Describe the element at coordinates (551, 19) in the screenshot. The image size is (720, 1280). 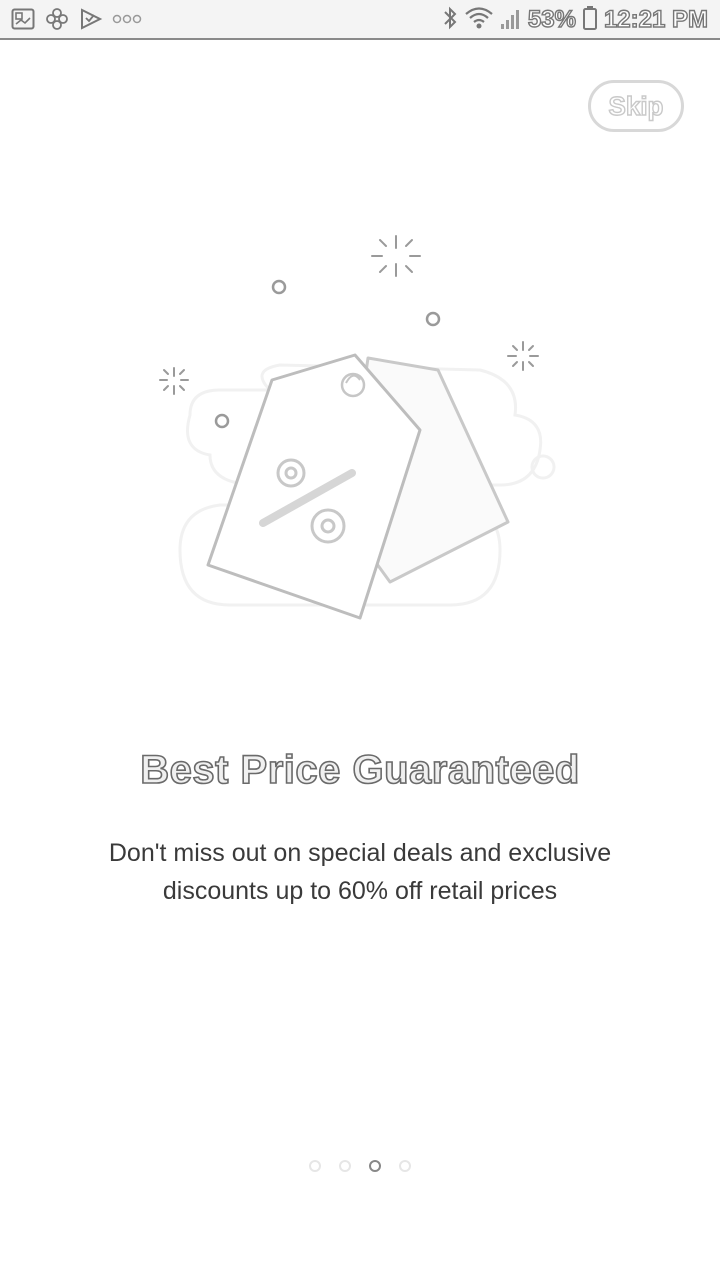
I see `battery-percent: 53%` at that location.